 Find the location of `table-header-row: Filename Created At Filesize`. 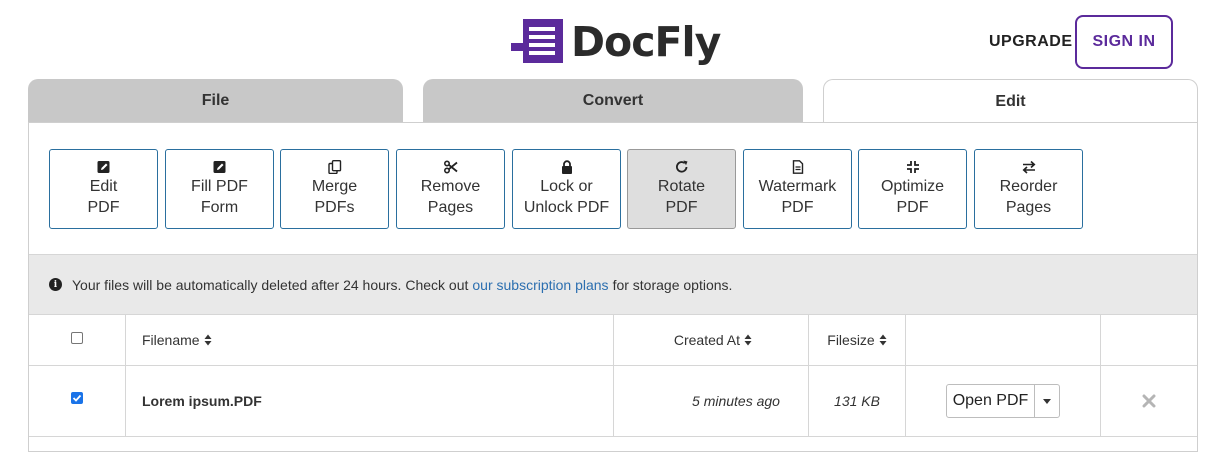

table-header-row: Filename Created At Filesize is located at coordinates (613, 340).